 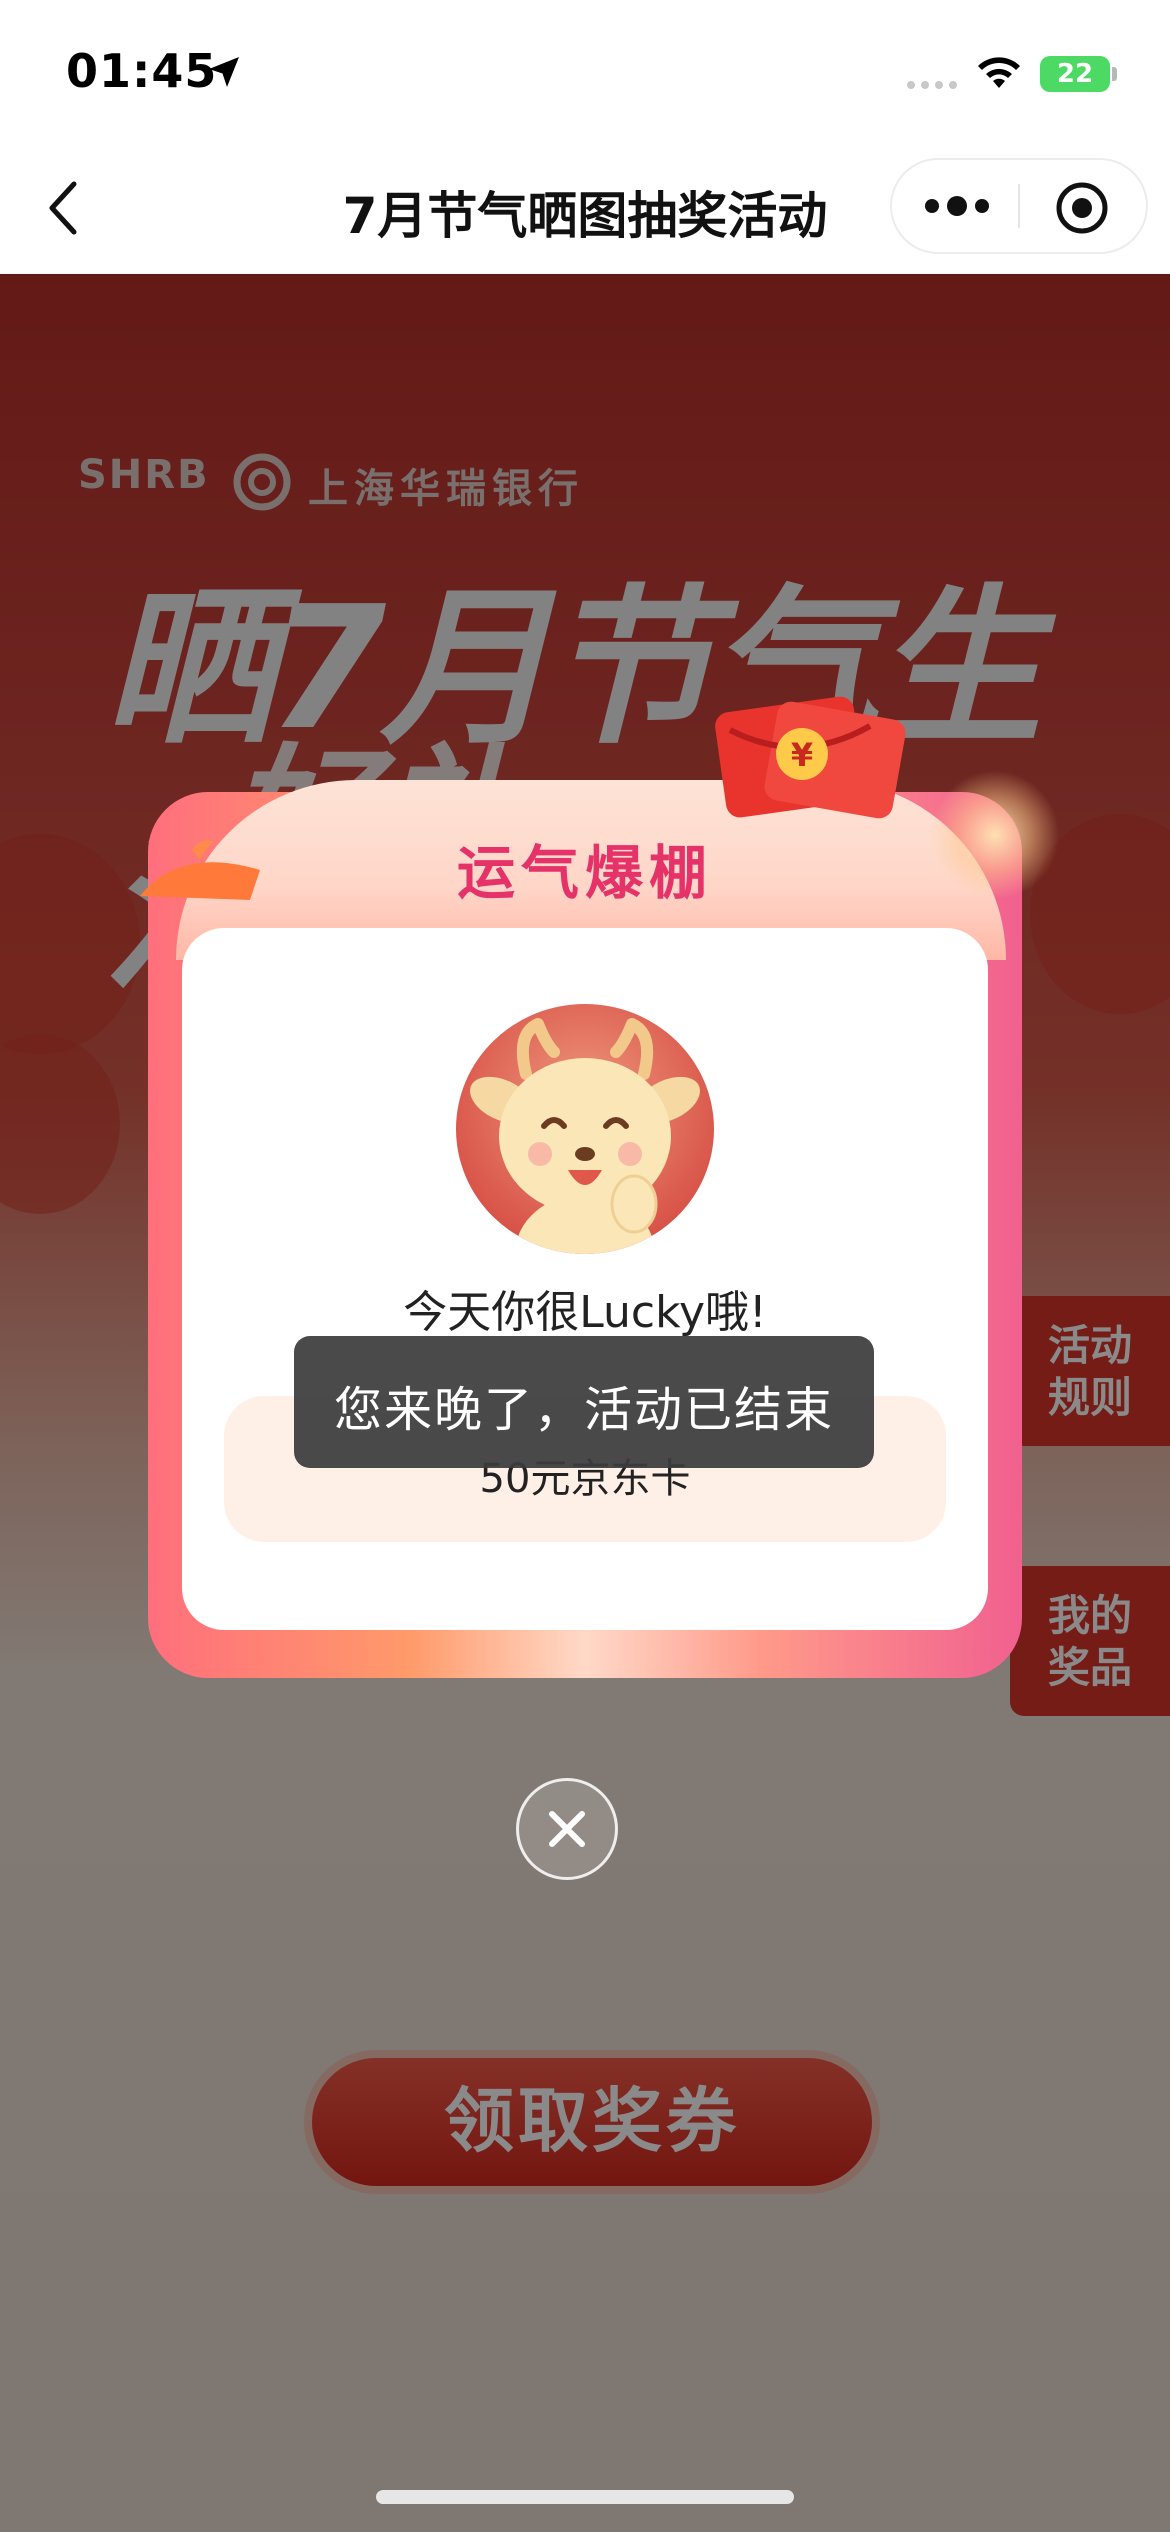 I want to click on mascot-avatar, so click(x=585, y=1129).